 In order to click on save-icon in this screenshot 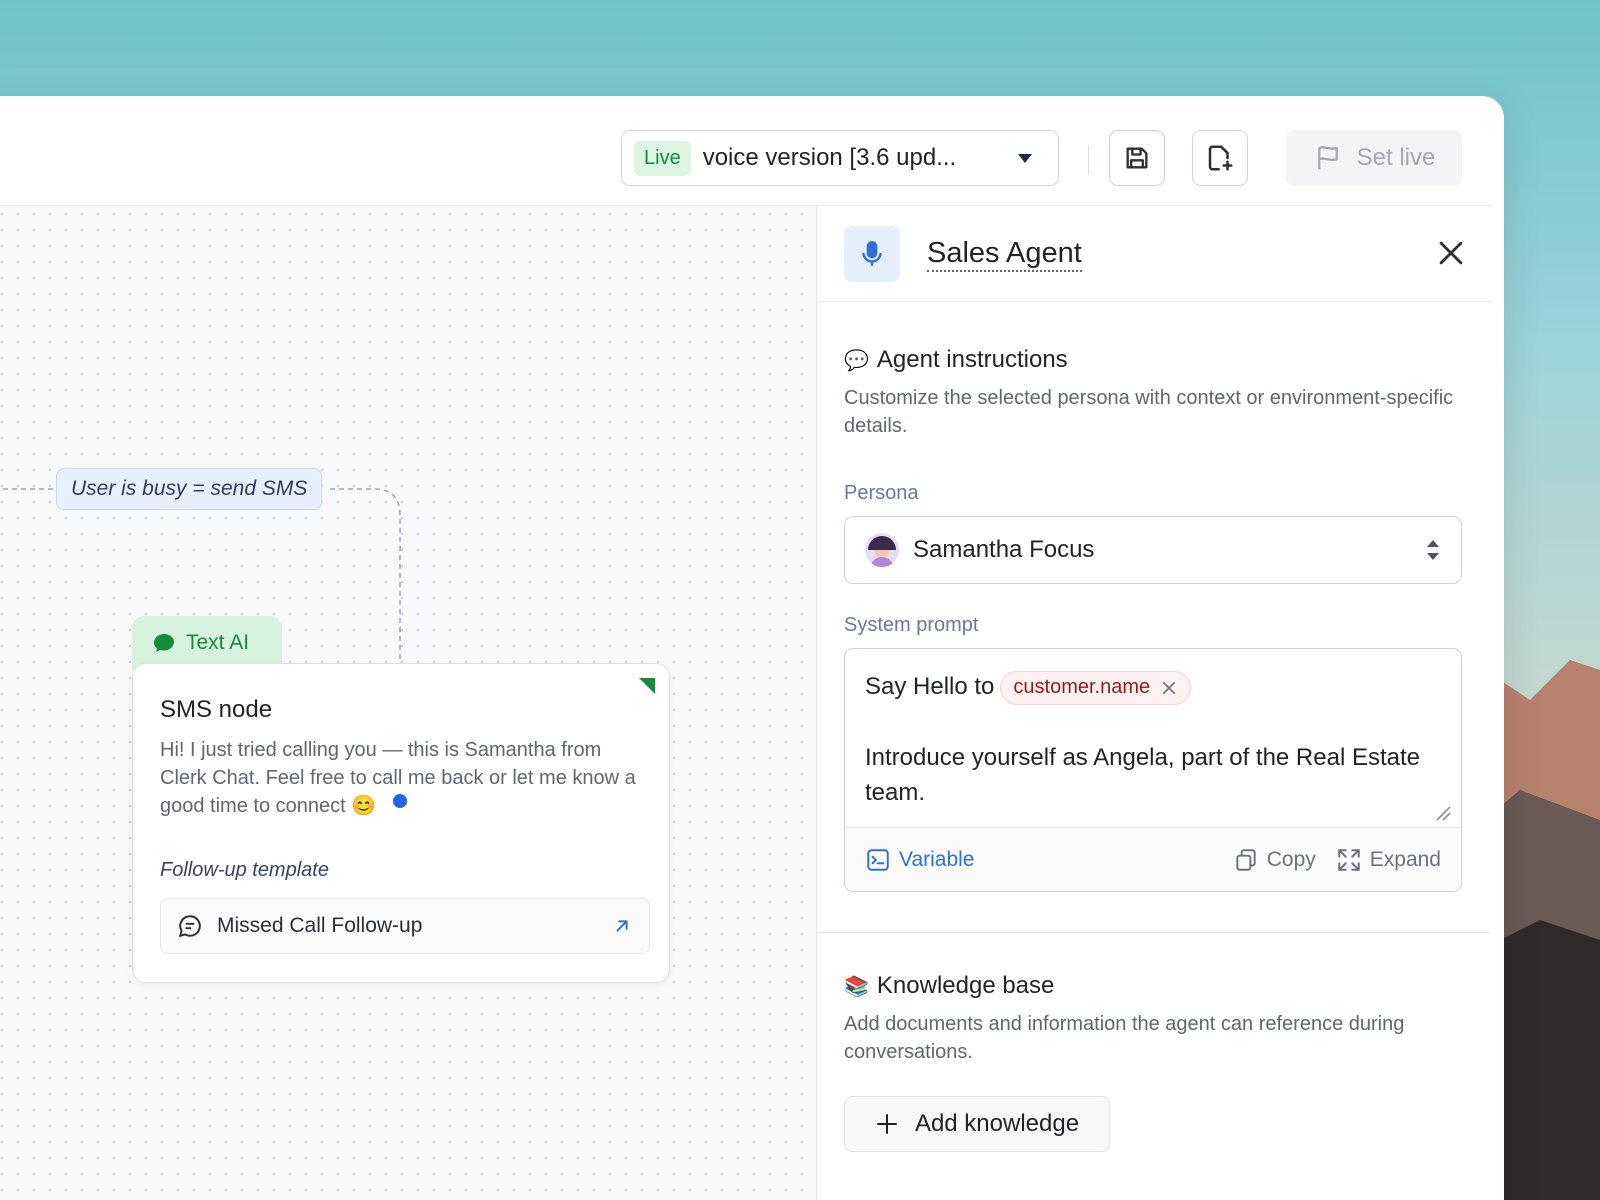, I will do `click(1137, 158)`.